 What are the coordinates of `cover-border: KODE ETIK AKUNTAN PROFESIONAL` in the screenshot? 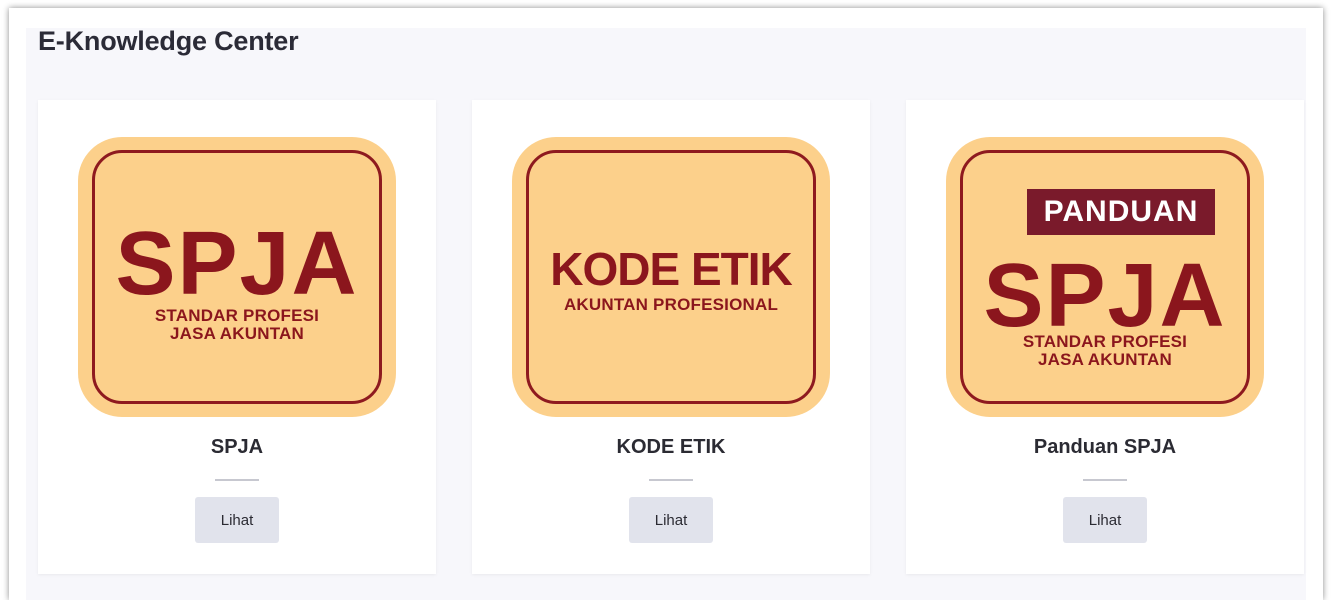 It's located at (671, 277).